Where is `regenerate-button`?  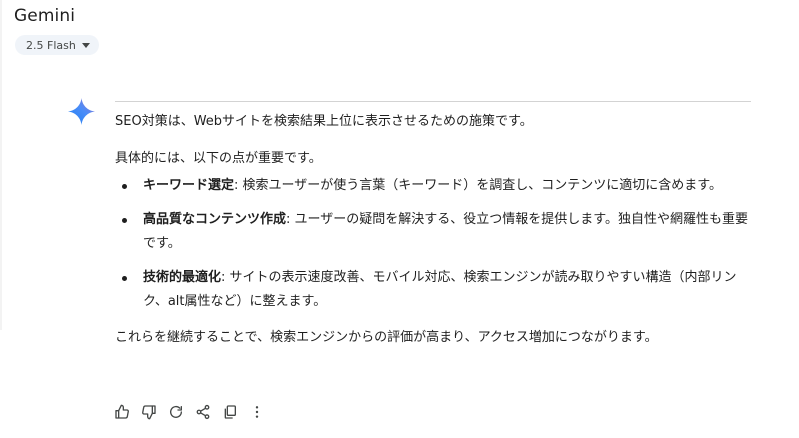 regenerate-button is located at coordinates (176, 412).